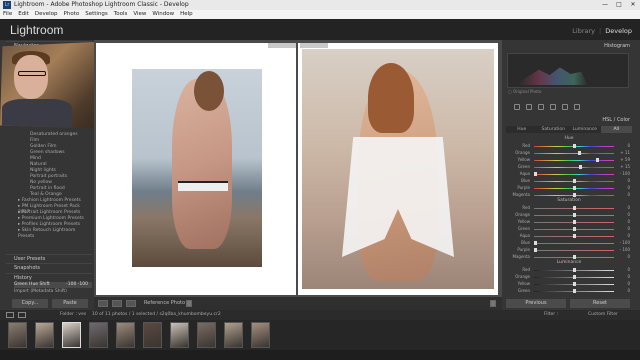 Image resolution: width=640 pixels, height=360 pixels. I want to click on hue-slider-orange: Orange + 11, so click(570, 153).